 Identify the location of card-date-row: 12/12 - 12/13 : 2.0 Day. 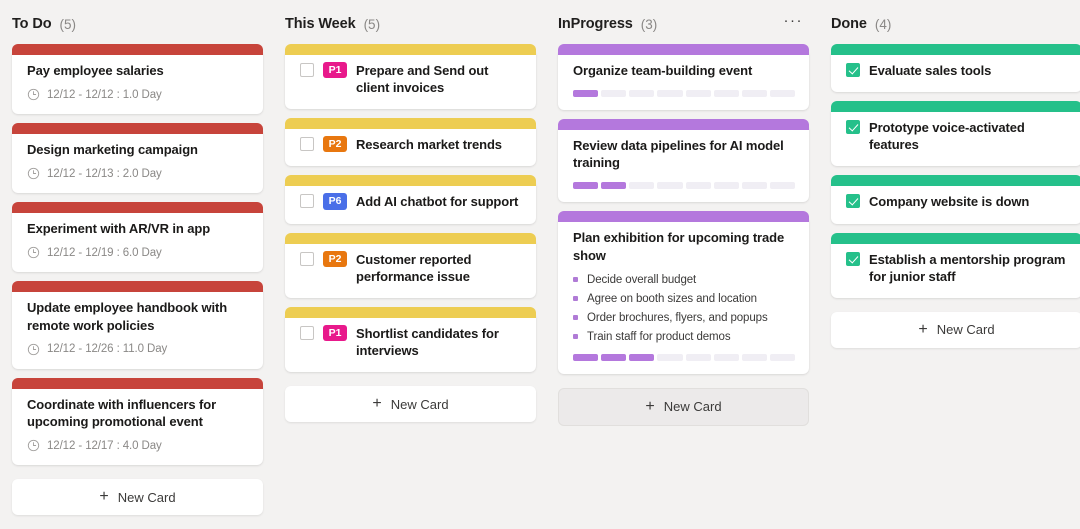
(138, 173).